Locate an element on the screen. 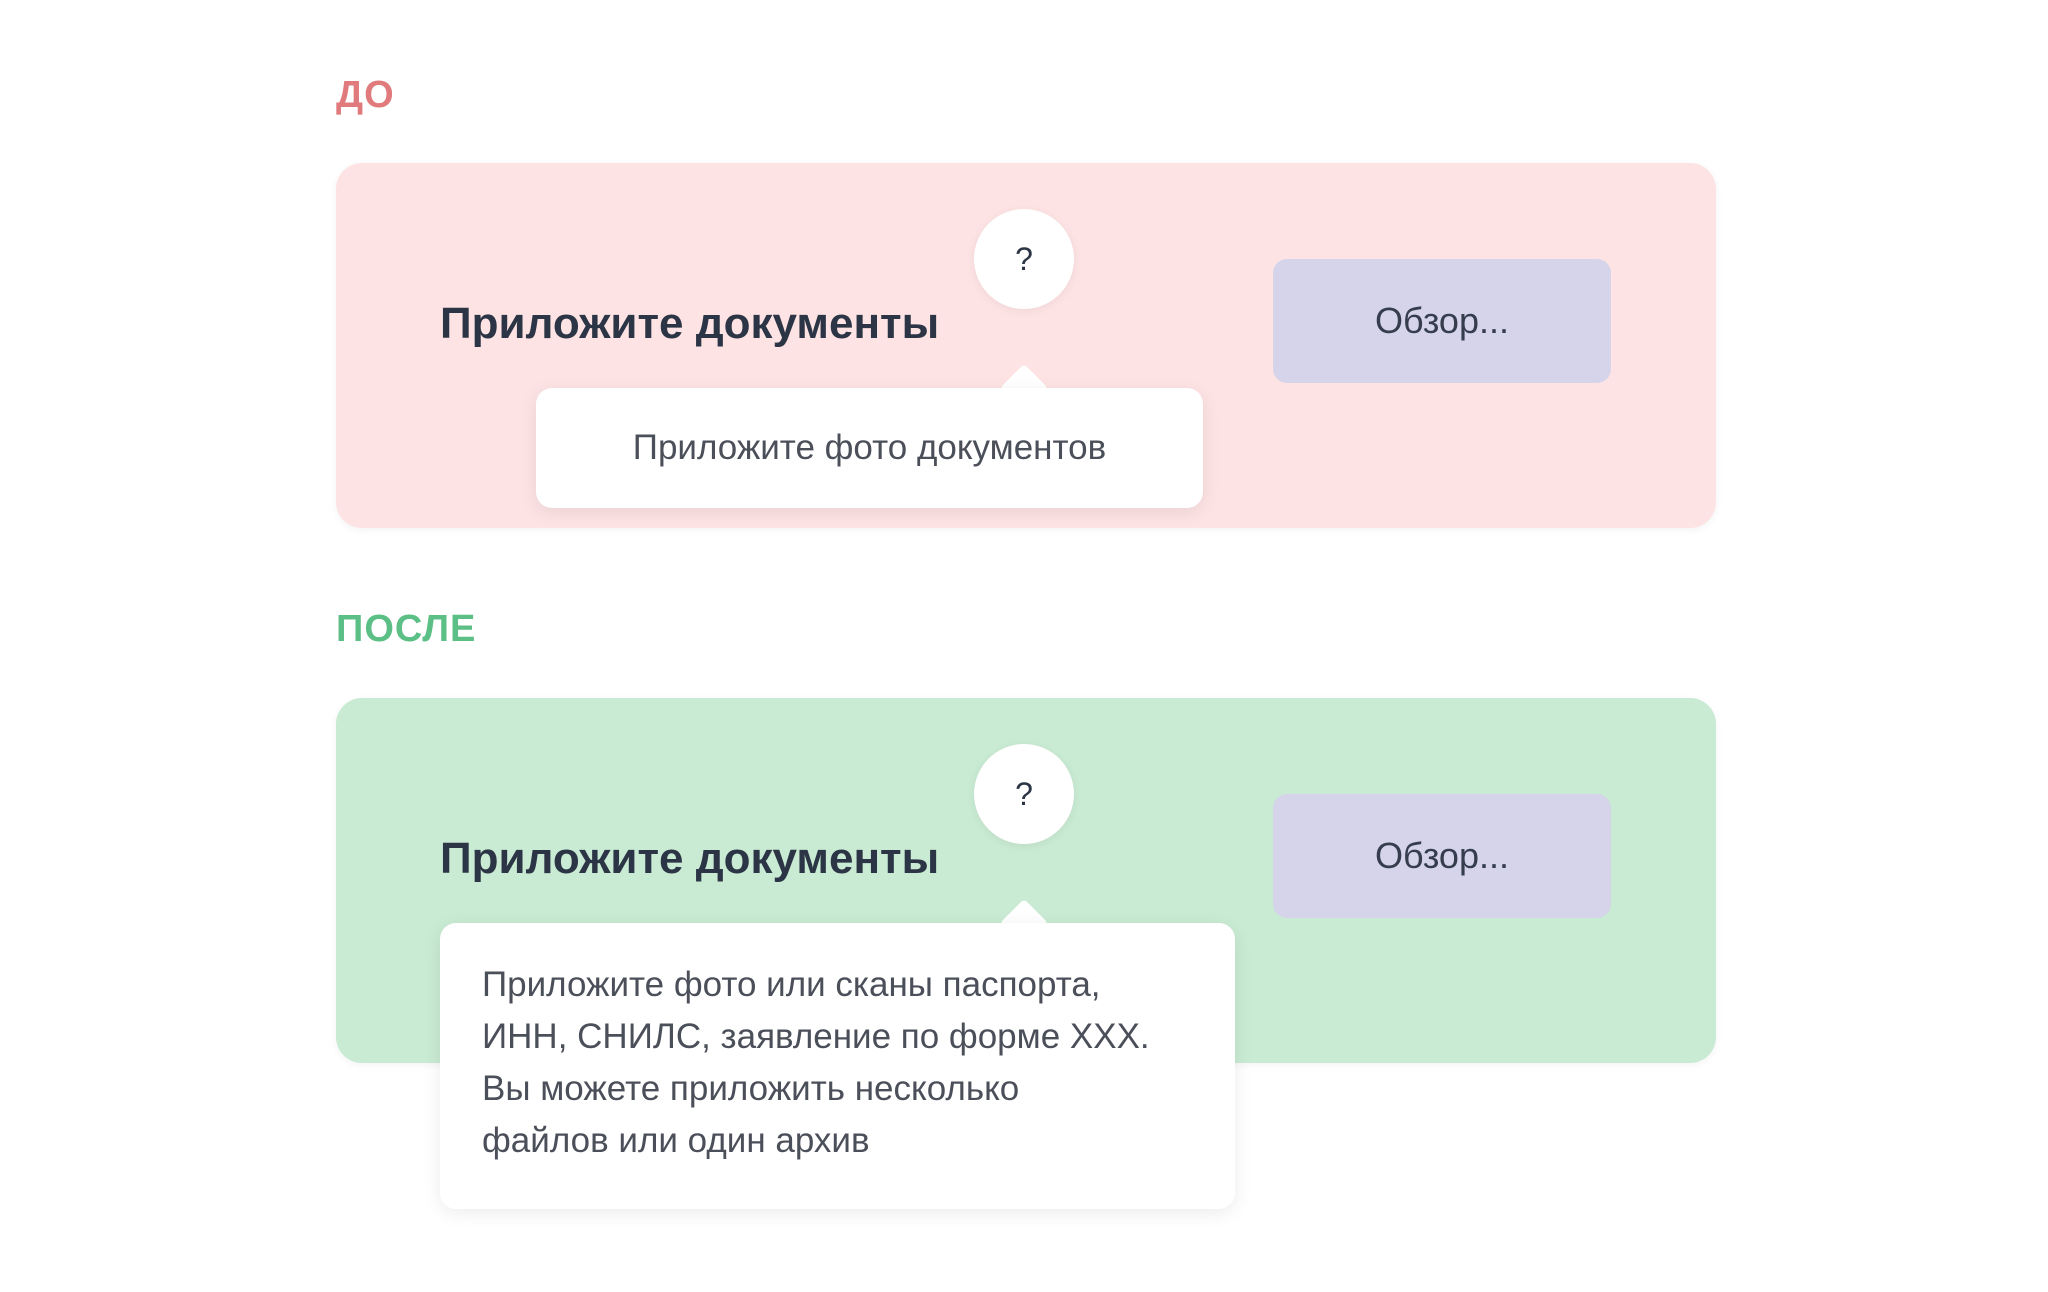  tooltip-before: Приложите фото документов is located at coordinates (869, 448).